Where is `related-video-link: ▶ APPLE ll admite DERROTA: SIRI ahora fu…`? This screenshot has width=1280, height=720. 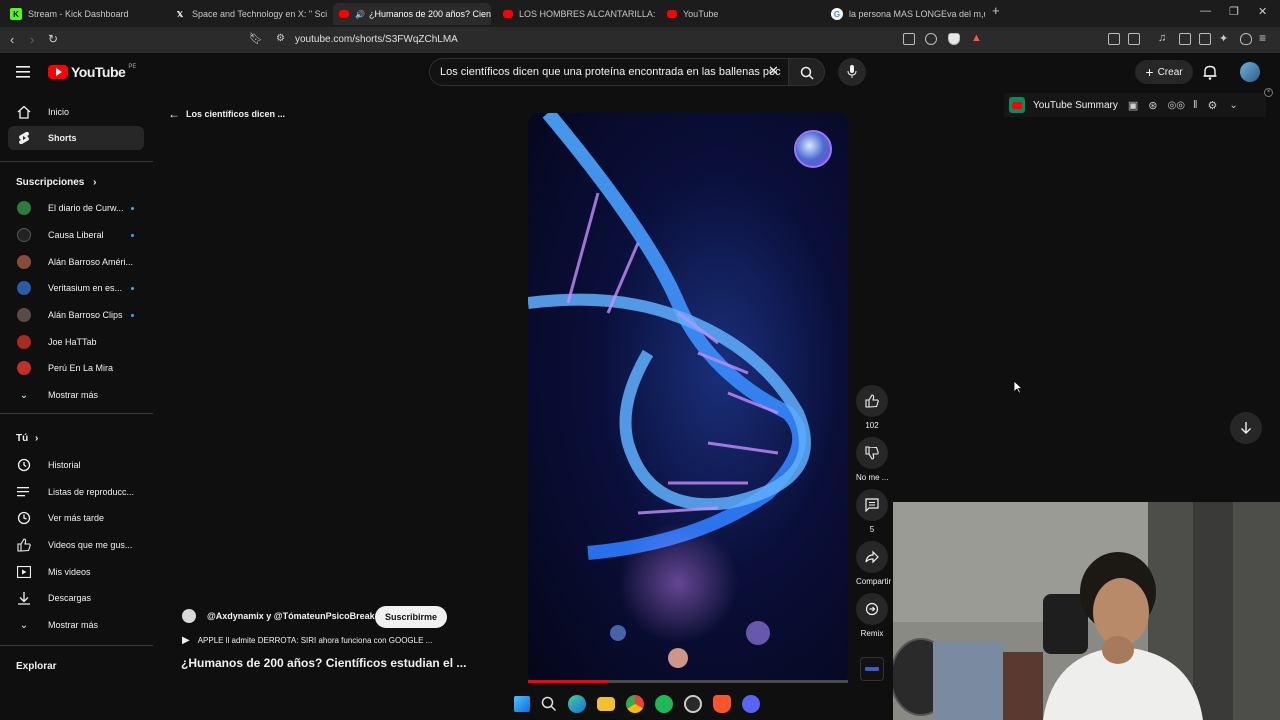 related-video-link: ▶ APPLE ll admite DERROTA: SIRI ahora fu… is located at coordinates (307, 640).